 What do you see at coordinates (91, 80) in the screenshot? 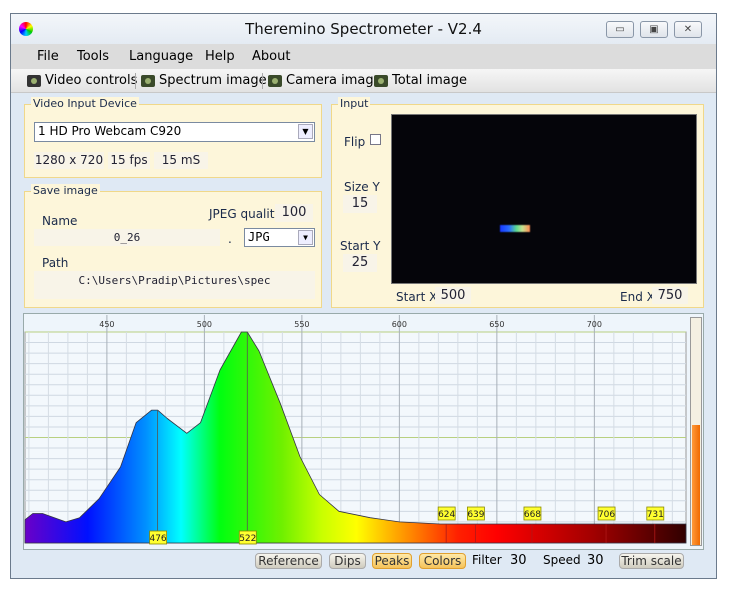
I see `video-controls-label: Video controls` at bounding box center [91, 80].